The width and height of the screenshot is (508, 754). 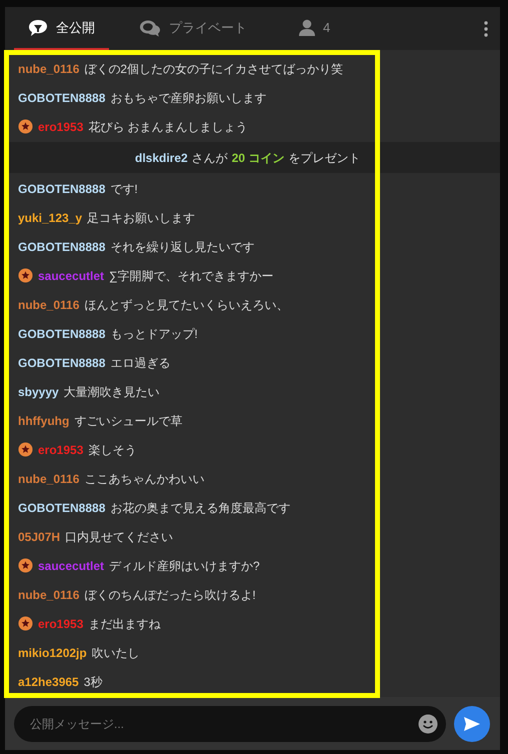 What do you see at coordinates (193, 28) in the screenshot?
I see `tab: プライベート` at bounding box center [193, 28].